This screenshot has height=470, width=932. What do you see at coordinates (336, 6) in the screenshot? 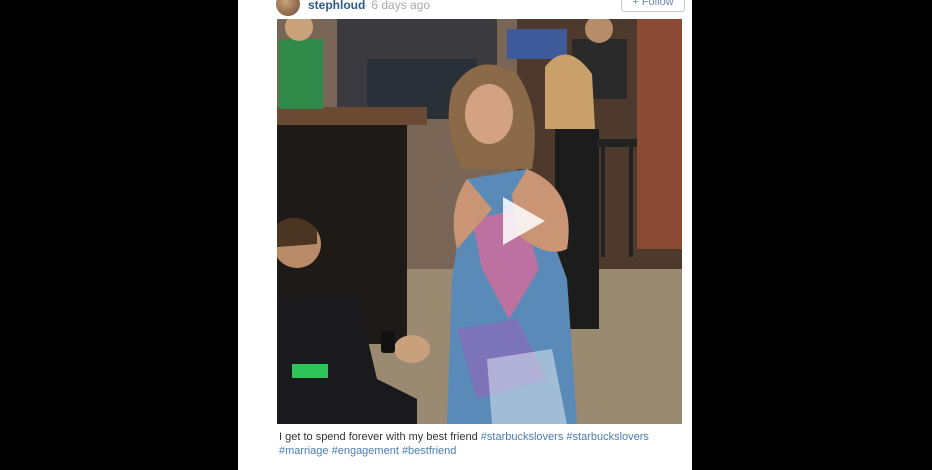
I see `username-link: stephloud` at bounding box center [336, 6].